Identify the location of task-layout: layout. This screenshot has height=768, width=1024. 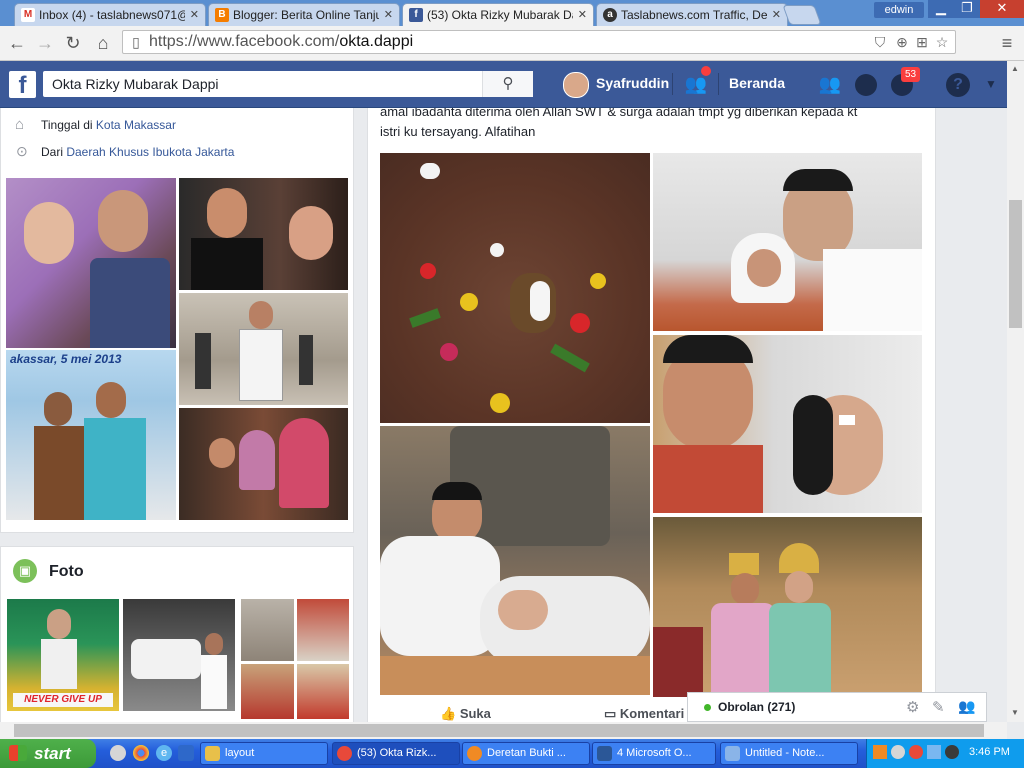
(264, 753).